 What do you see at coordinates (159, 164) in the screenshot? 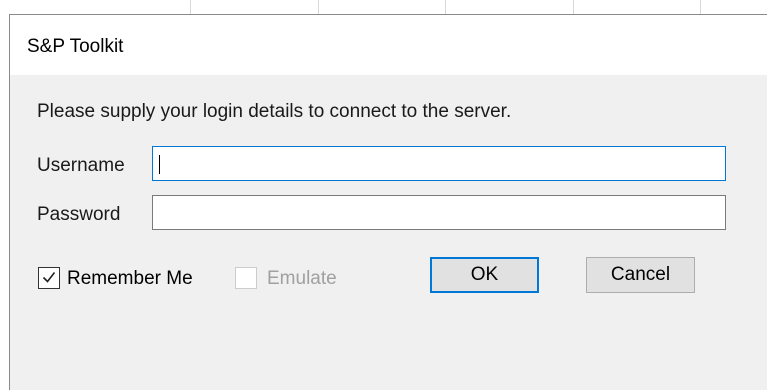
I see `text-caret` at bounding box center [159, 164].